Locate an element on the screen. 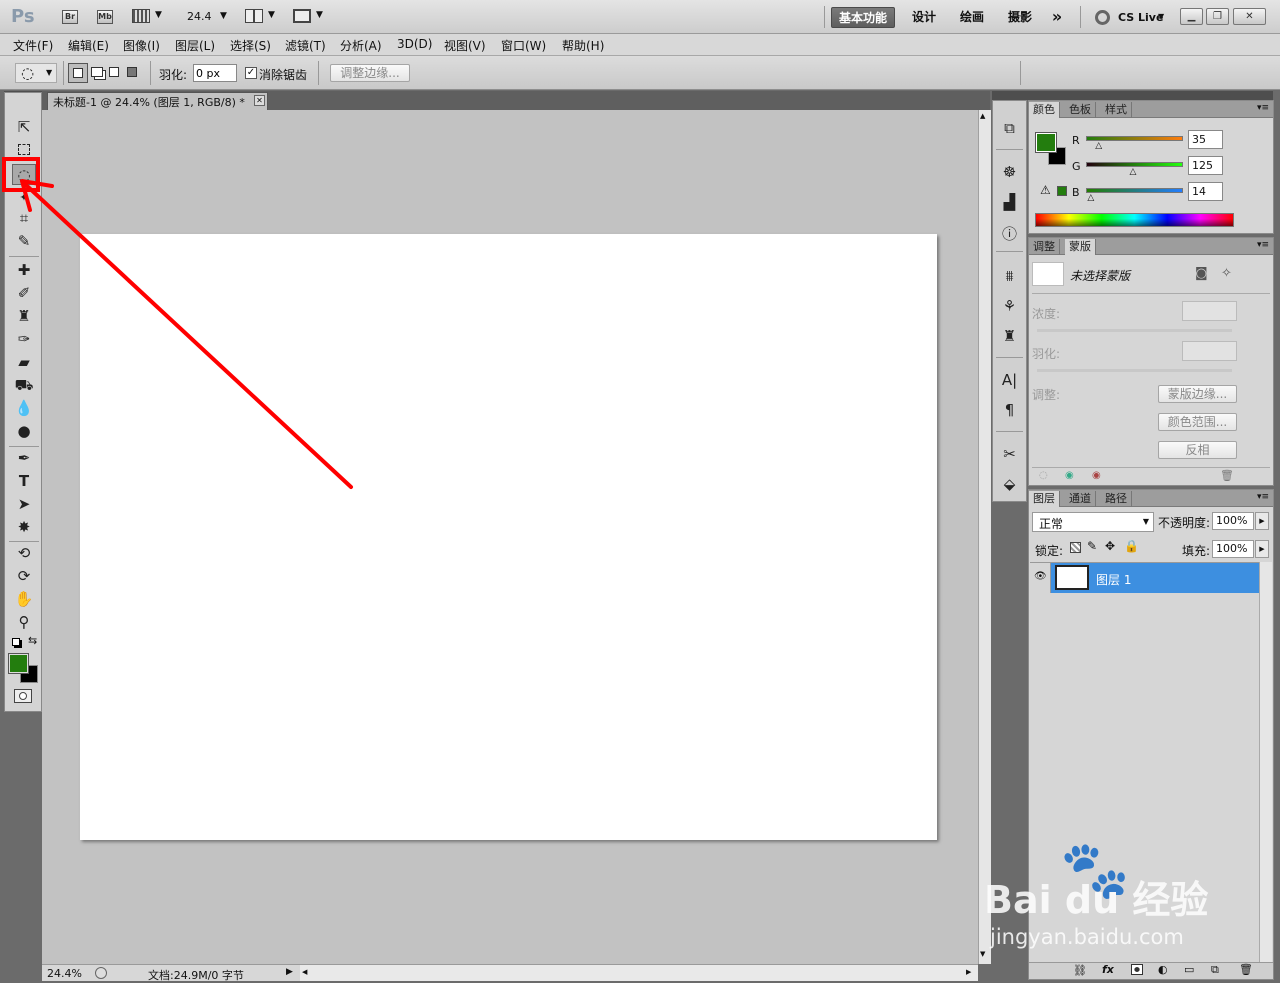 This screenshot has height=983, width=1280. annotation-arrow is located at coordinates (186, 334).